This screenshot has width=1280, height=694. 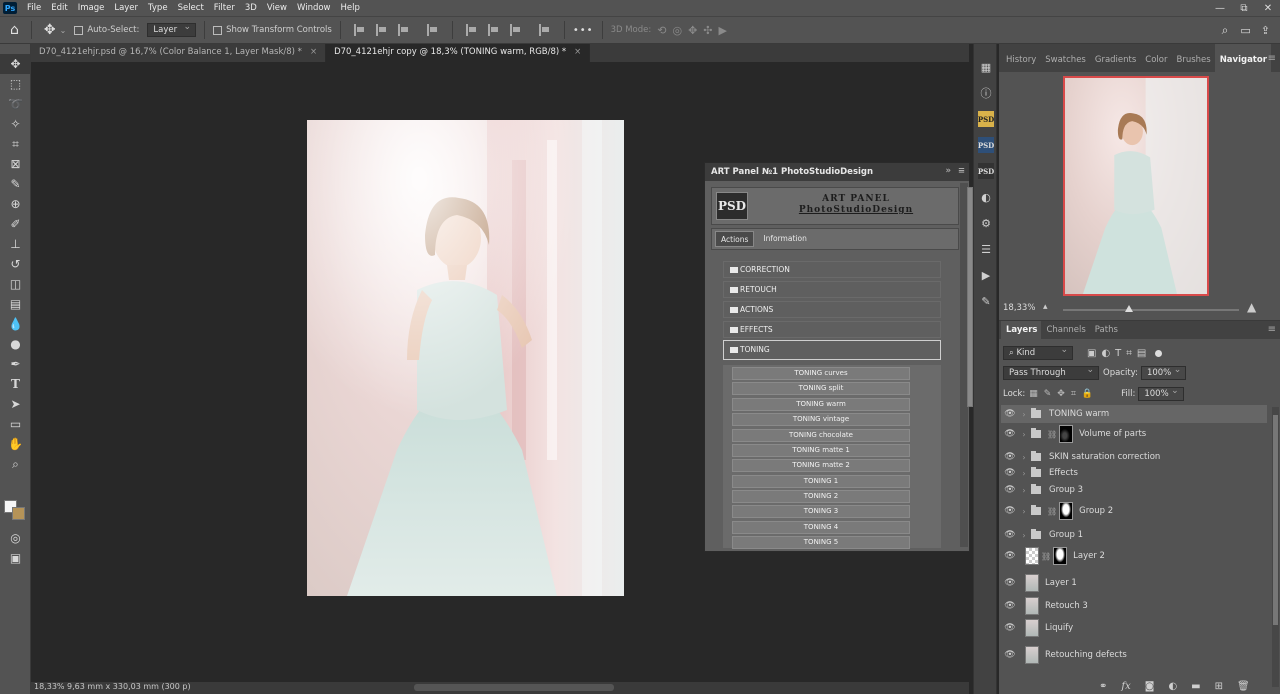 What do you see at coordinates (821, 511) in the screenshot?
I see `toning-3-button: TONING 3` at bounding box center [821, 511].